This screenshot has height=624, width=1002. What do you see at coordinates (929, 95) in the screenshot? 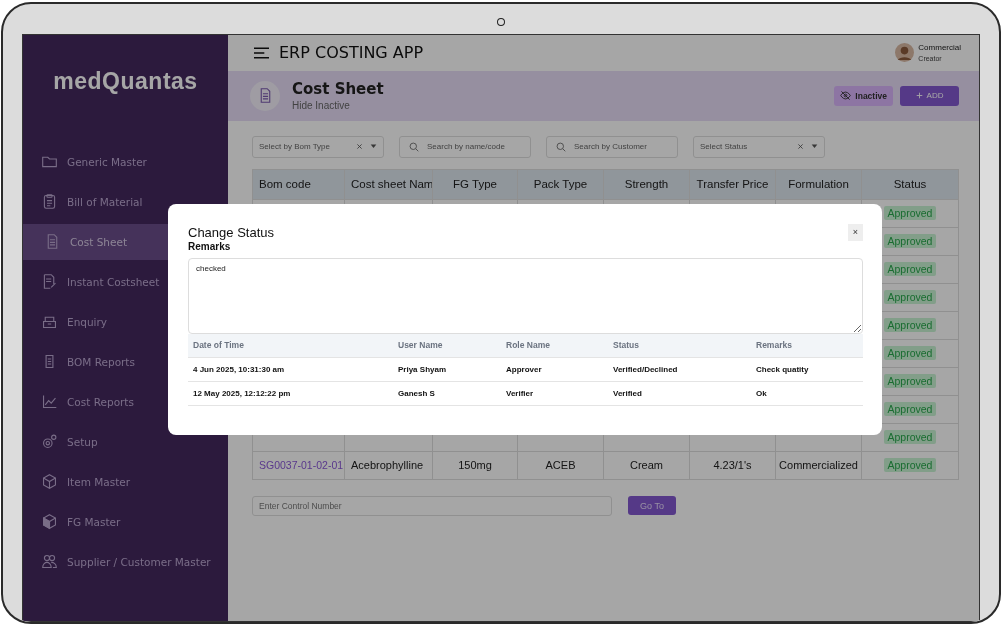
I see `add-button: ADD` at bounding box center [929, 95].